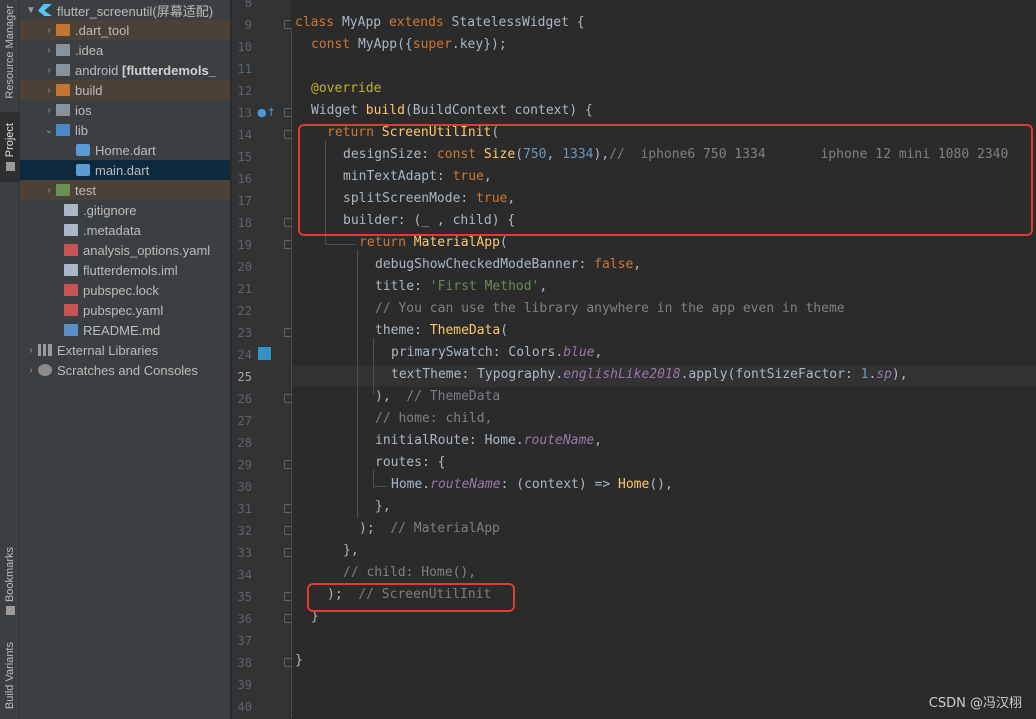 The height and width of the screenshot is (719, 1036). What do you see at coordinates (244, 179) in the screenshot?
I see `line-number: 16` at bounding box center [244, 179].